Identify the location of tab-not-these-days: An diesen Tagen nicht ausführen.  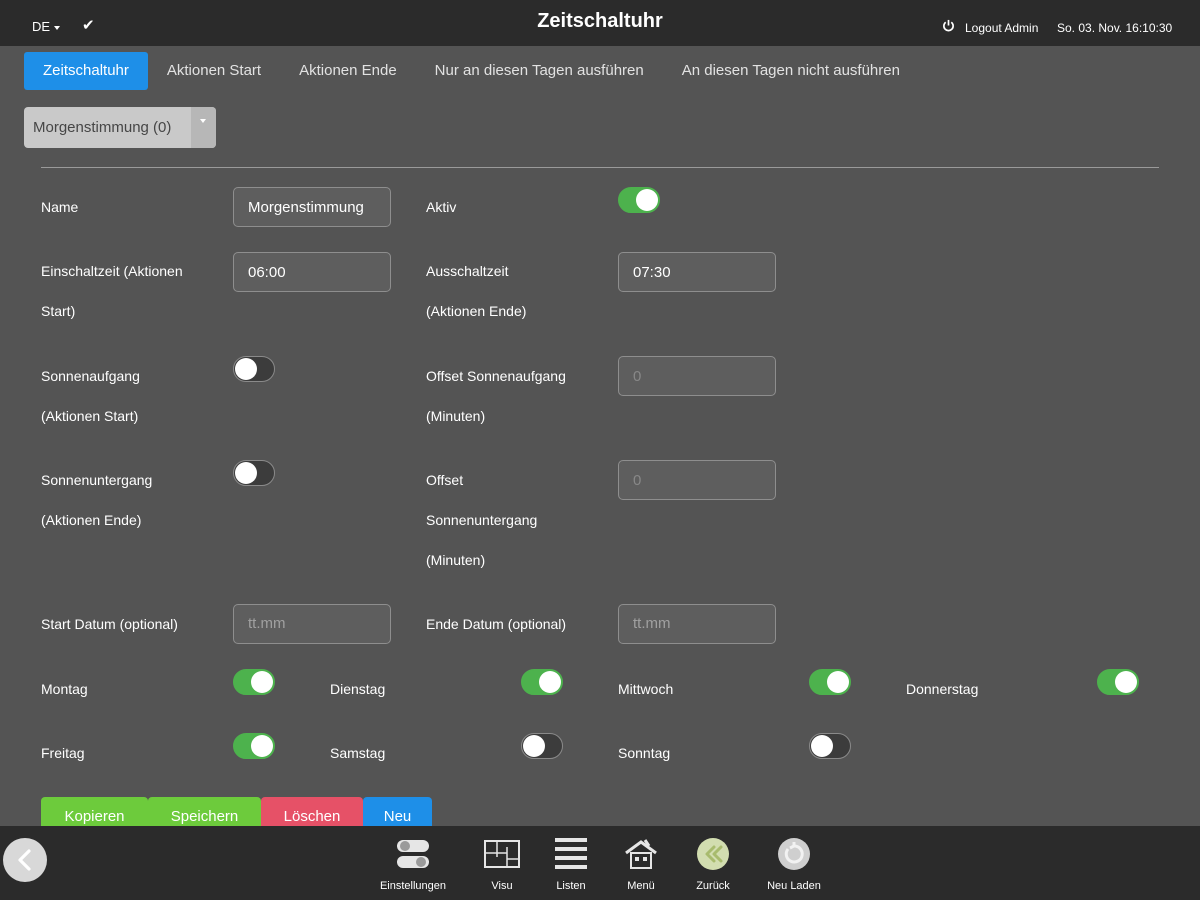
(791, 71).